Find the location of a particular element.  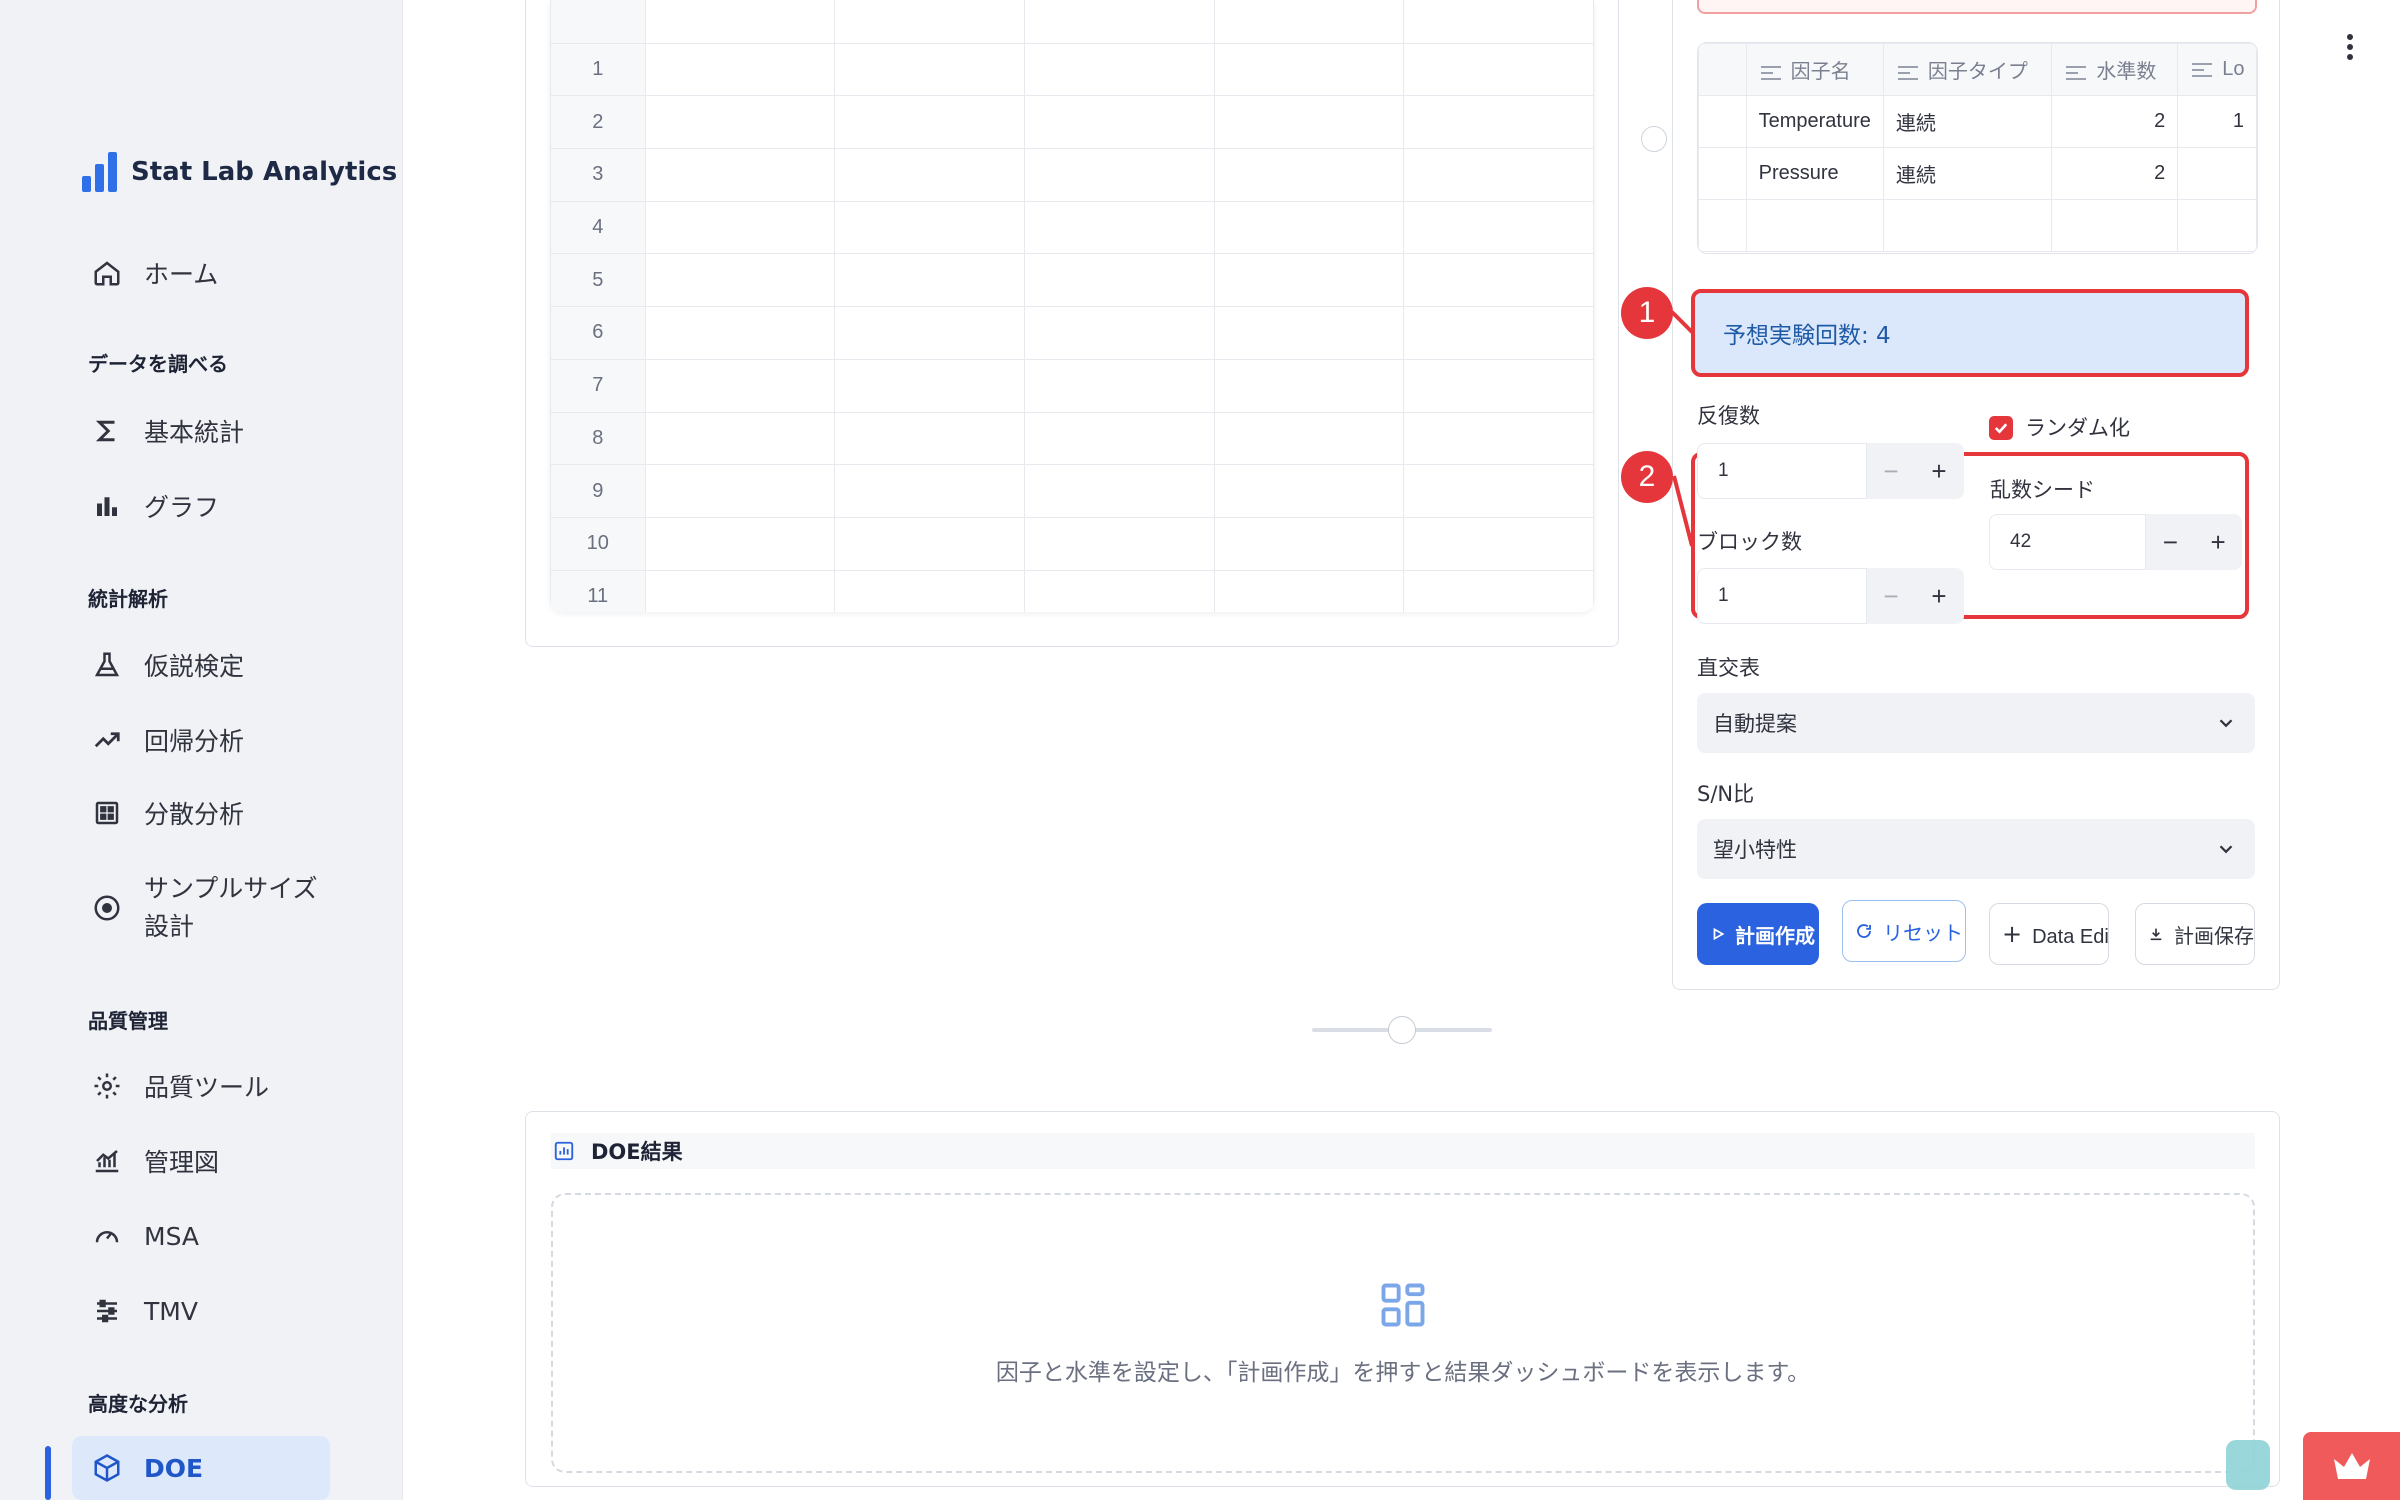

table-row: Temperature 連続 2 1 is located at coordinates (1977, 121).